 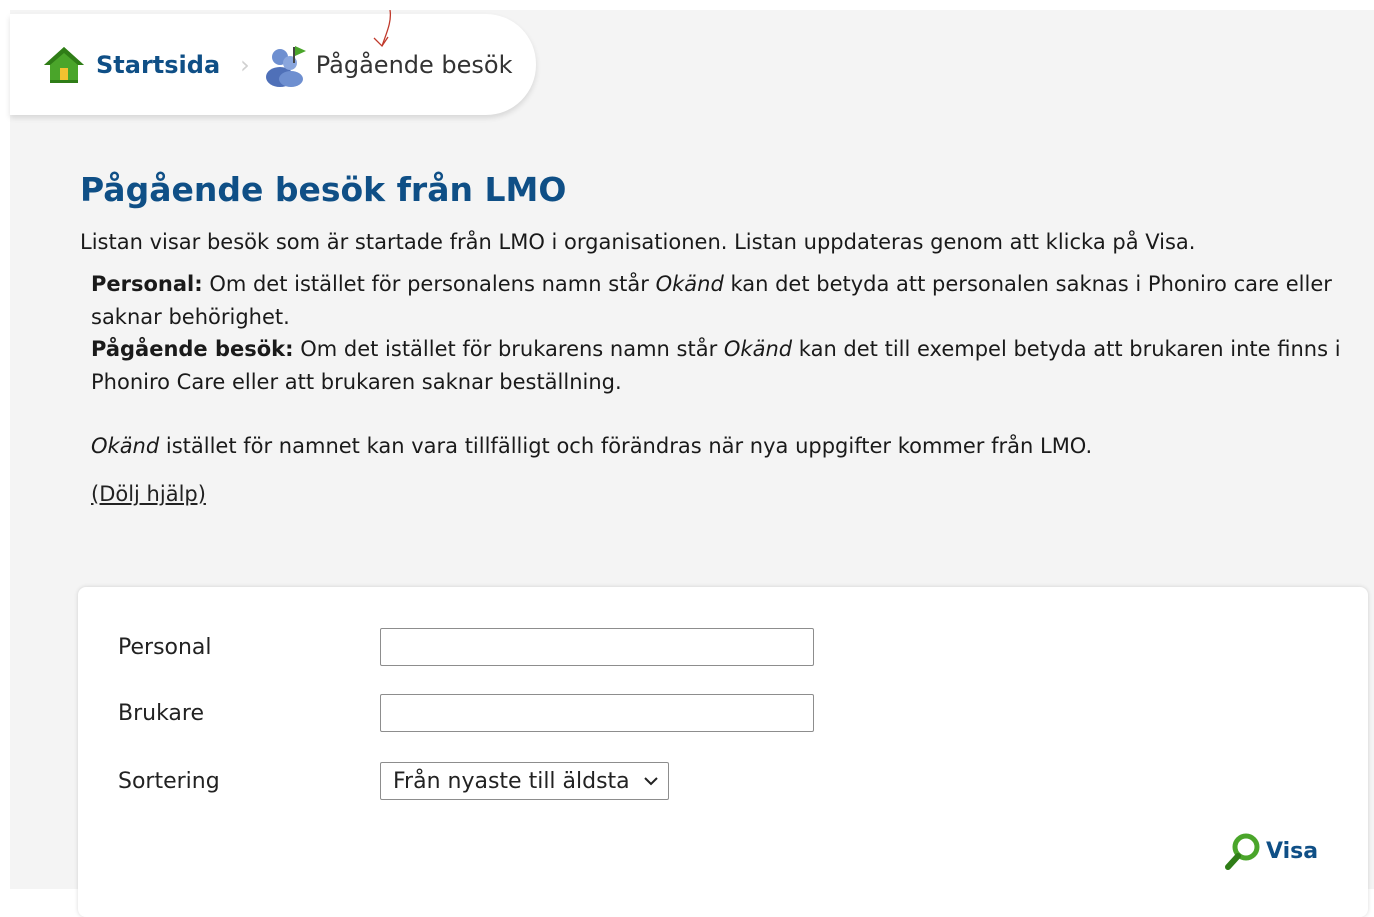 I want to click on help-spacer, so click(x=726, y=414).